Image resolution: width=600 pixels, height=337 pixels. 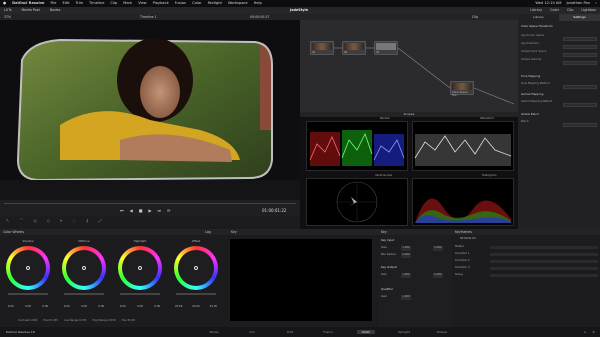 I want to click on search-icon: ⌕, so click(x=596, y=3).